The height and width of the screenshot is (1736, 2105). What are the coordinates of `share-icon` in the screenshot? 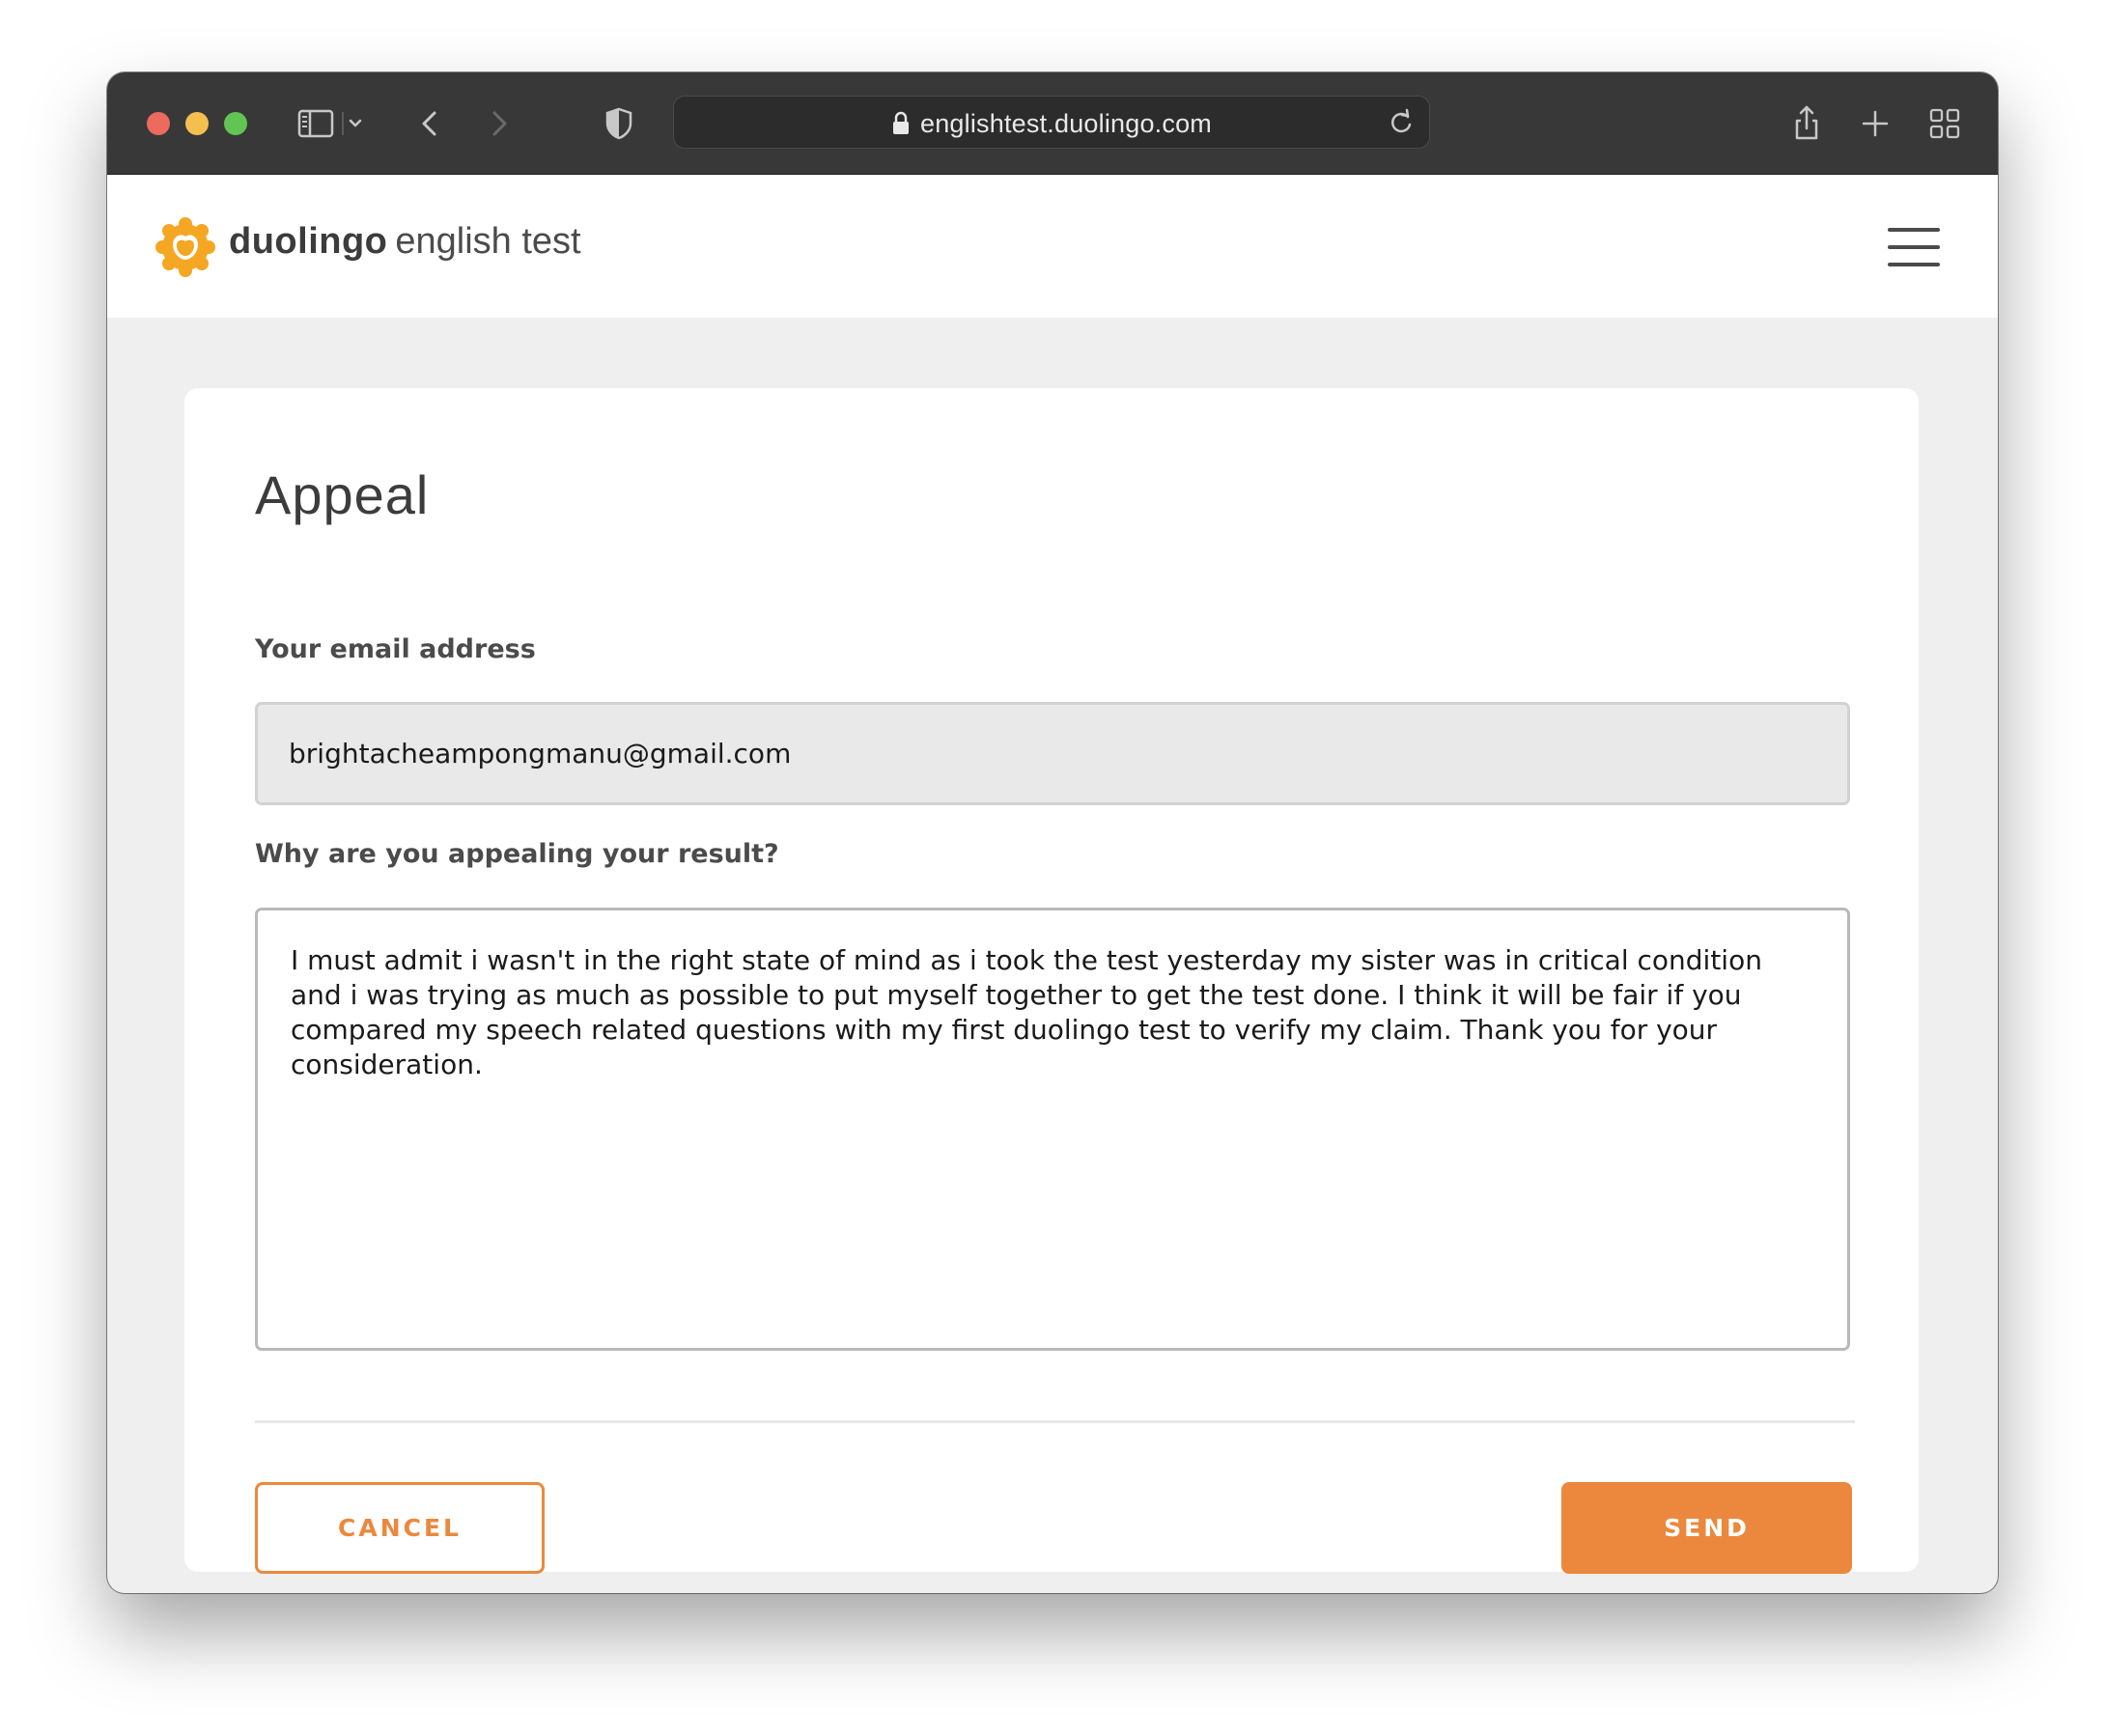 It's located at (1806, 124).